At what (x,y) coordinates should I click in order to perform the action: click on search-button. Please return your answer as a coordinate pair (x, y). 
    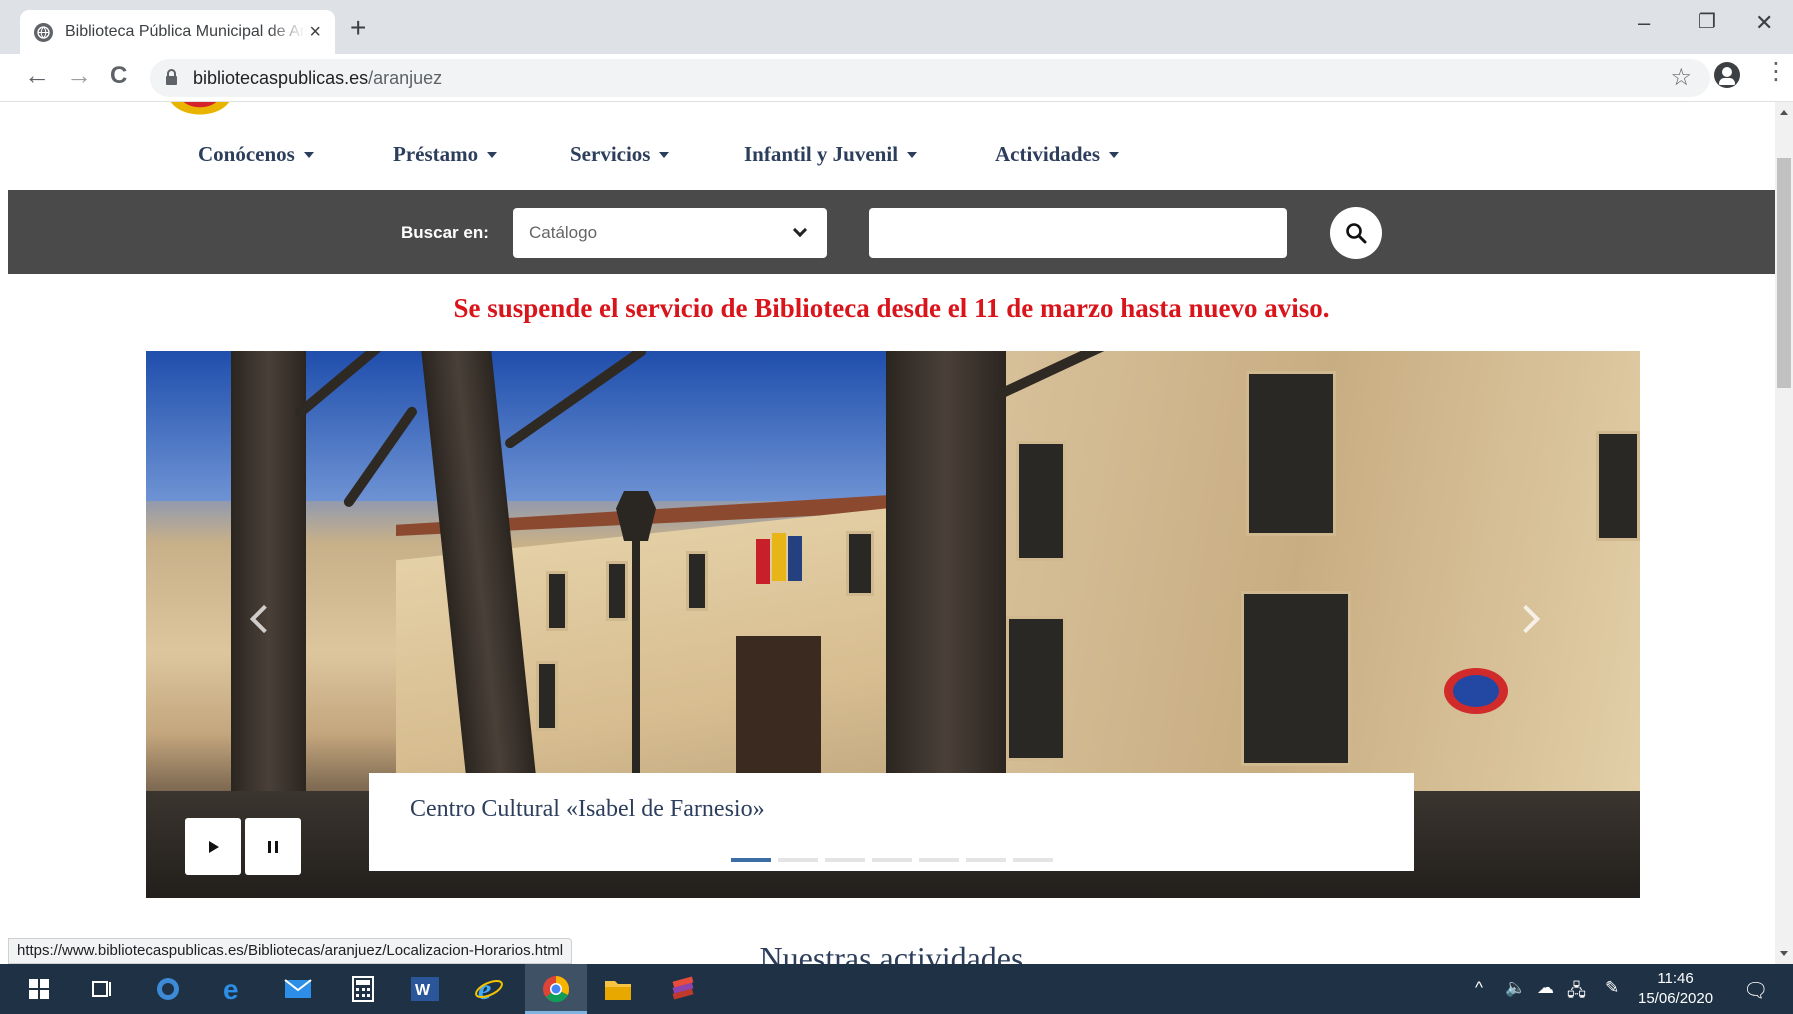
    Looking at the image, I should click on (1356, 233).